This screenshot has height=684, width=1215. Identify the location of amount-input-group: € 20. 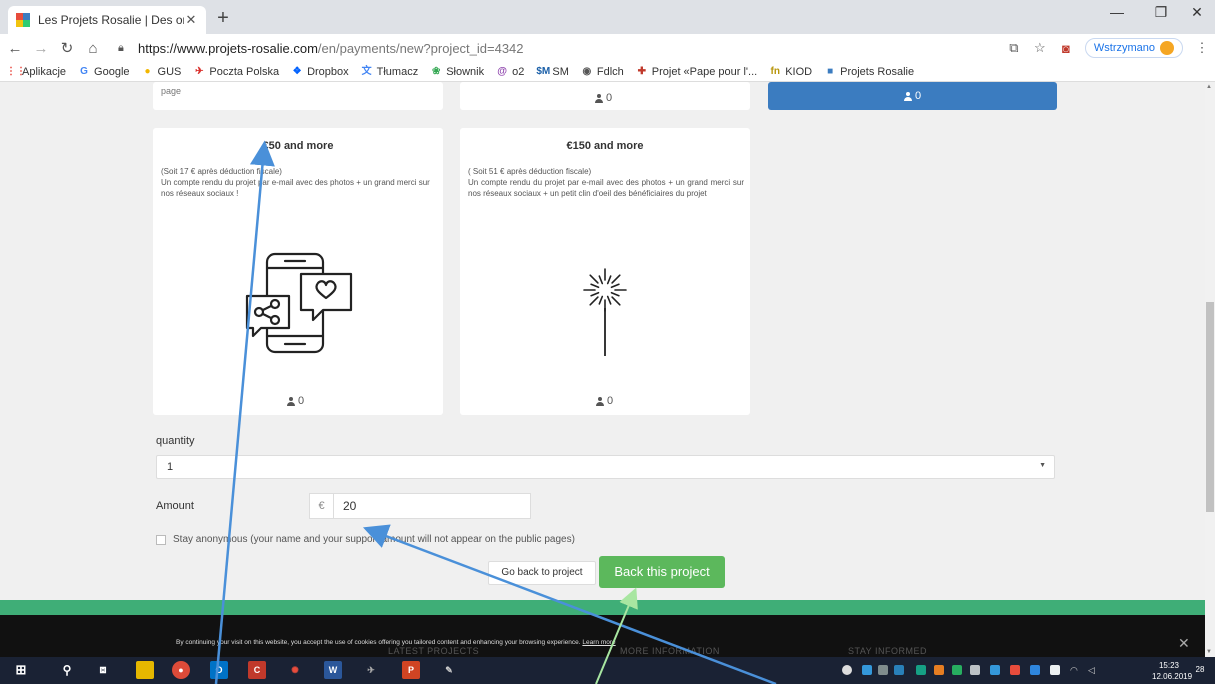
(420, 506).